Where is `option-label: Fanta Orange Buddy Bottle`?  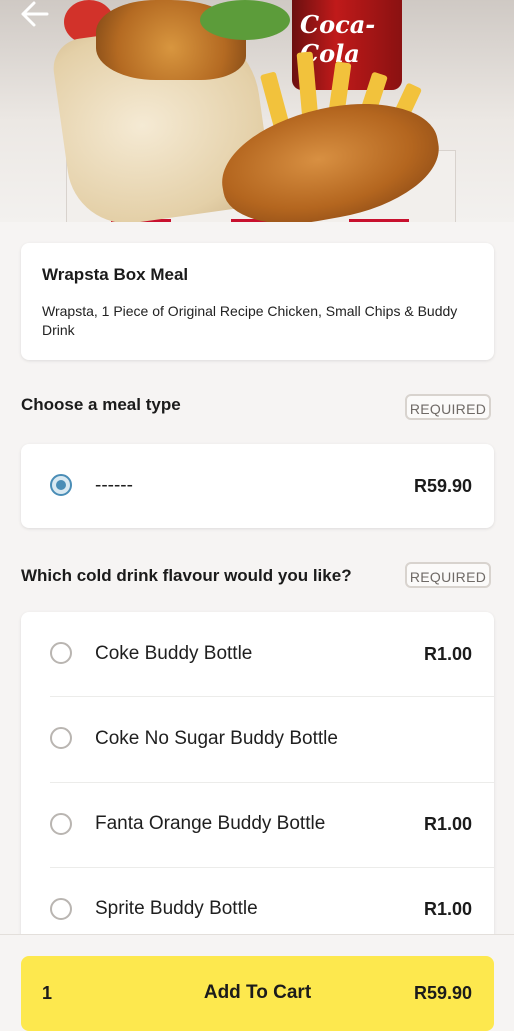
option-label: Fanta Orange Buddy Bottle is located at coordinates (210, 823).